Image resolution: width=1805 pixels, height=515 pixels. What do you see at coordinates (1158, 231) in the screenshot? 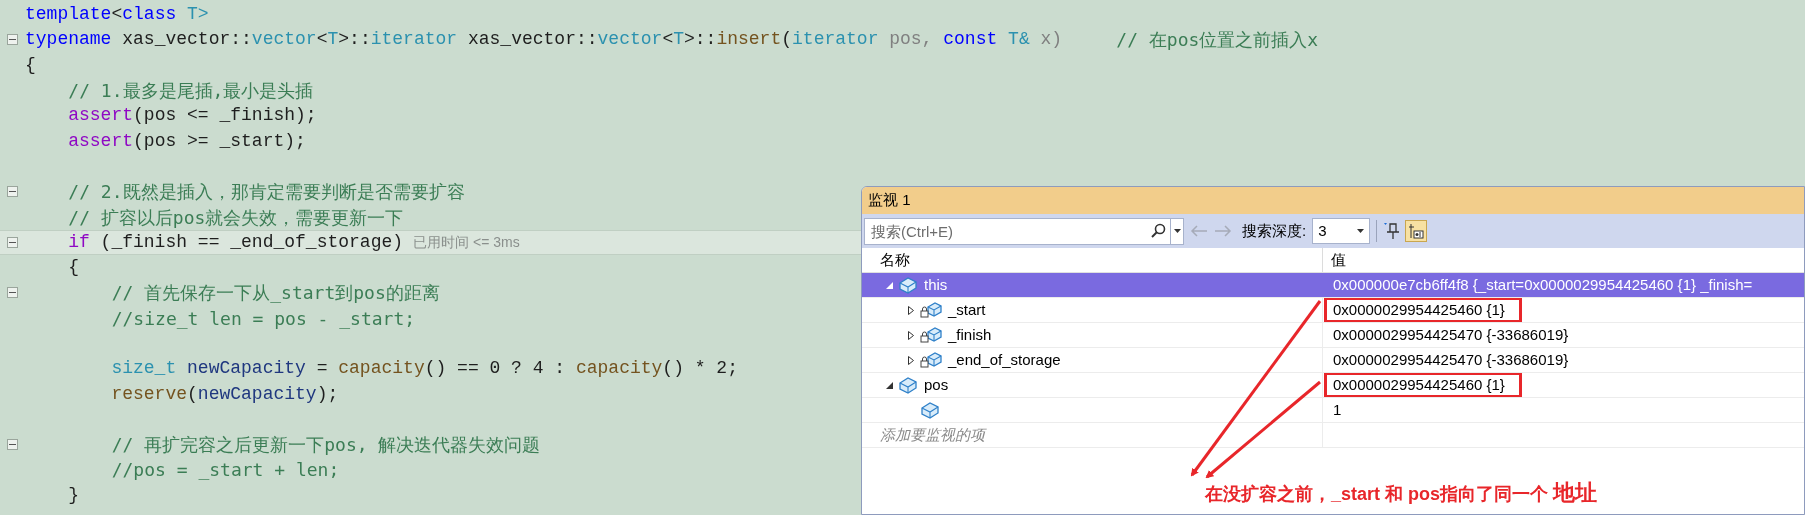
I see `search-icon` at bounding box center [1158, 231].